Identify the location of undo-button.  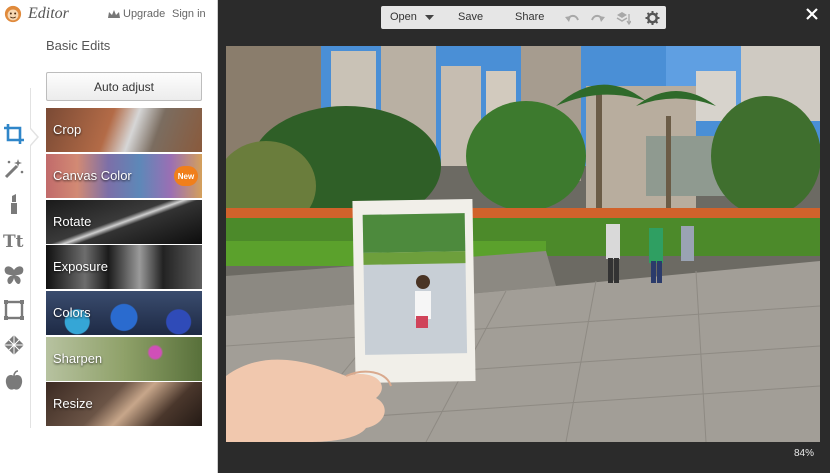
(572, 17).